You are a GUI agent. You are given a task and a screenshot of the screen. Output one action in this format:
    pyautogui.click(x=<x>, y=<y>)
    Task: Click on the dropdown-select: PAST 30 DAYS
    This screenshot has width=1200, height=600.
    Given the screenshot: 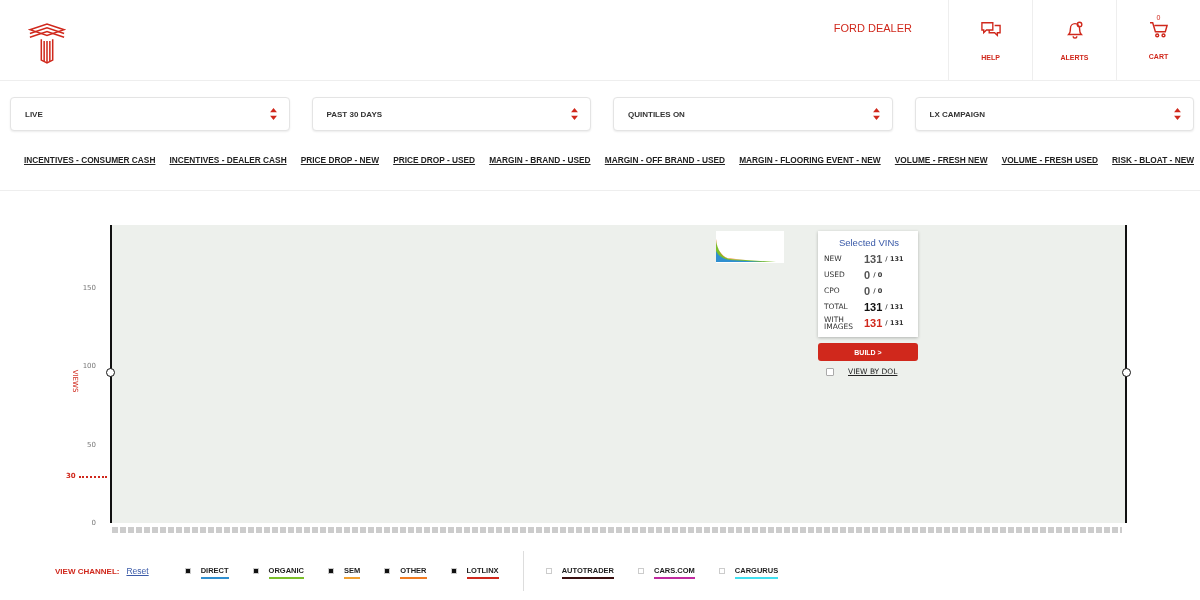 What is the action you would take?
    pyautogui.click(x=451, y=114)
    